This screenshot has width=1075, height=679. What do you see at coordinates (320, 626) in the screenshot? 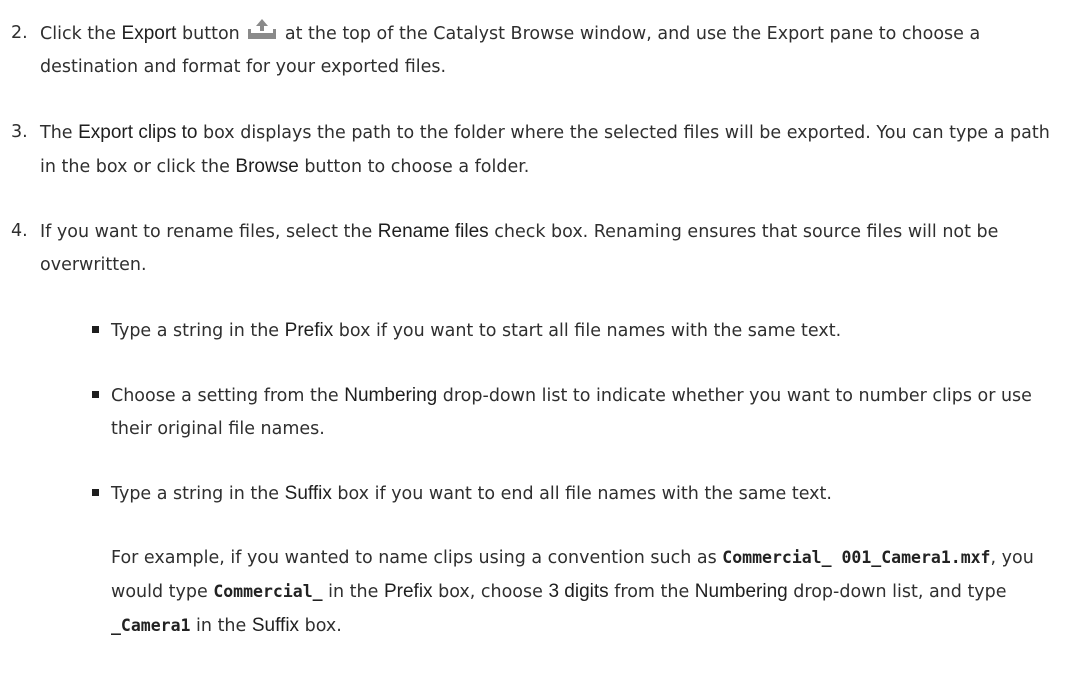
I see `text-run: box.` at bounding box center [320, 626].